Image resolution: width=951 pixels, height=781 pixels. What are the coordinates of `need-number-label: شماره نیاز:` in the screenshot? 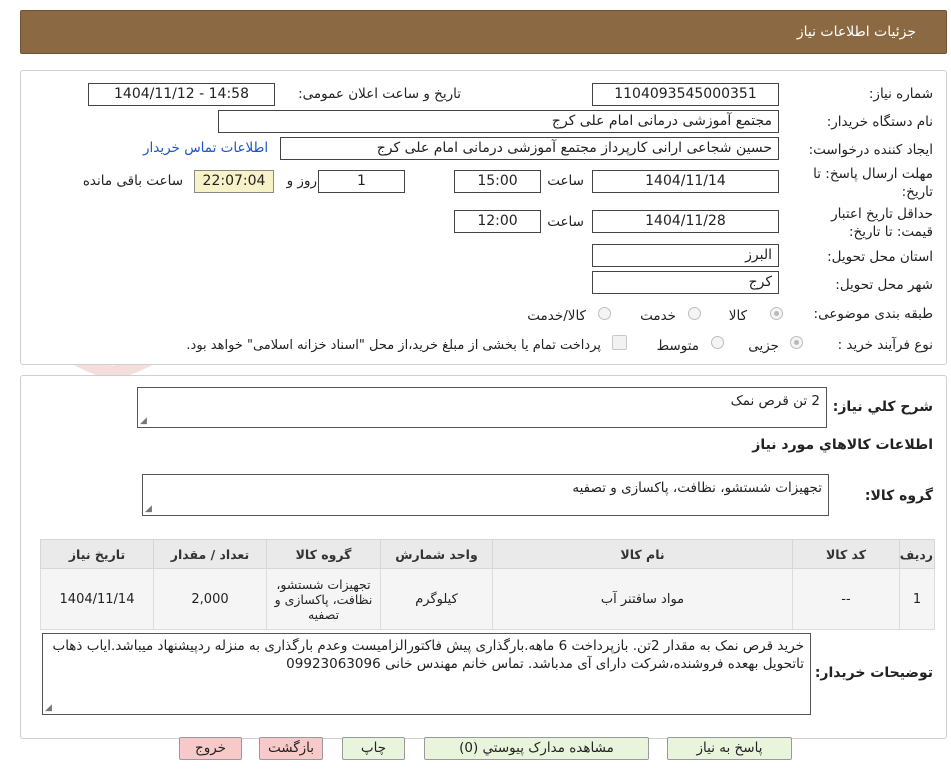 It's located at (900, 94).